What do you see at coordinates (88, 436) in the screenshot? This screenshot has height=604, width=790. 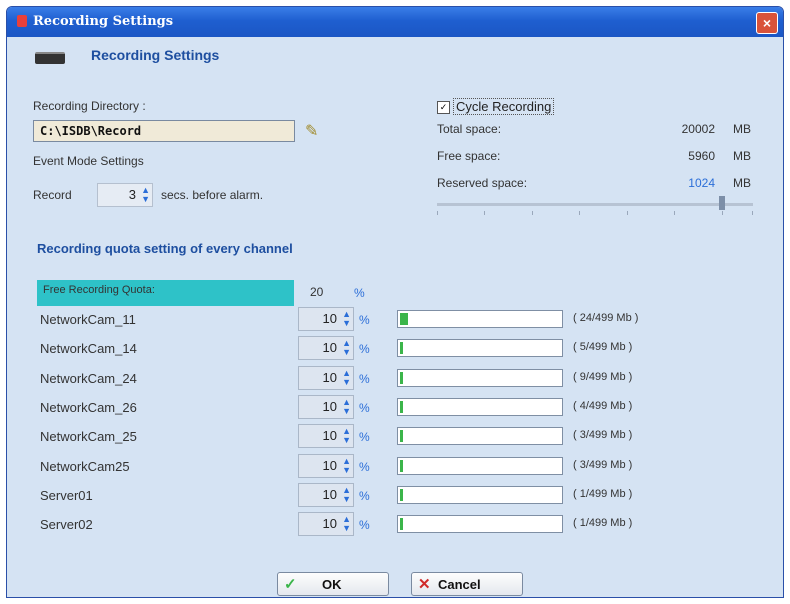 I see `channel-name: NetworkCam_25` at bounding box center [88, 436].